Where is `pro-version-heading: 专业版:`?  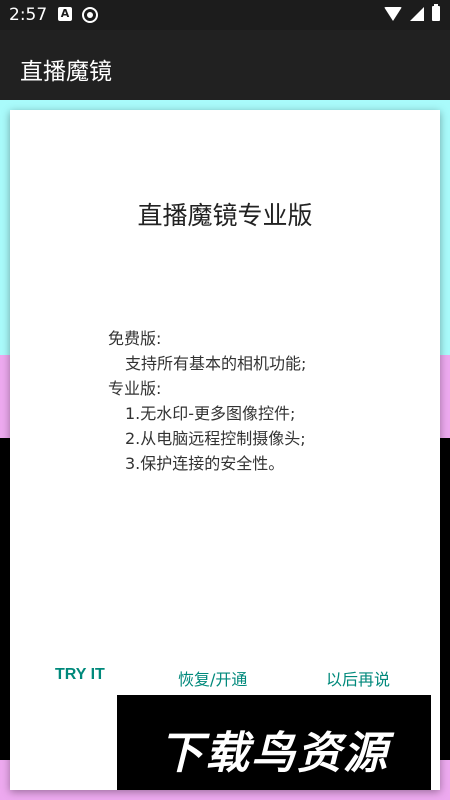
pro-version-heading: 专业版: is located at coordinates (135, 388).